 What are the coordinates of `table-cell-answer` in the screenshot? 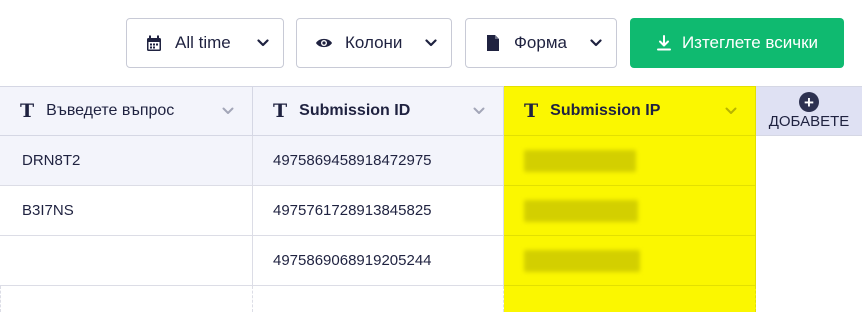 It's located at (126, 261).